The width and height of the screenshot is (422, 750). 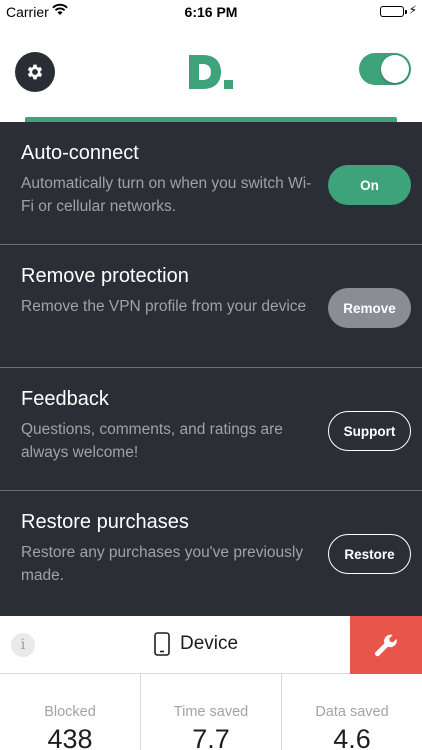 I want to click on settings-button, so click(x=35, y=72).